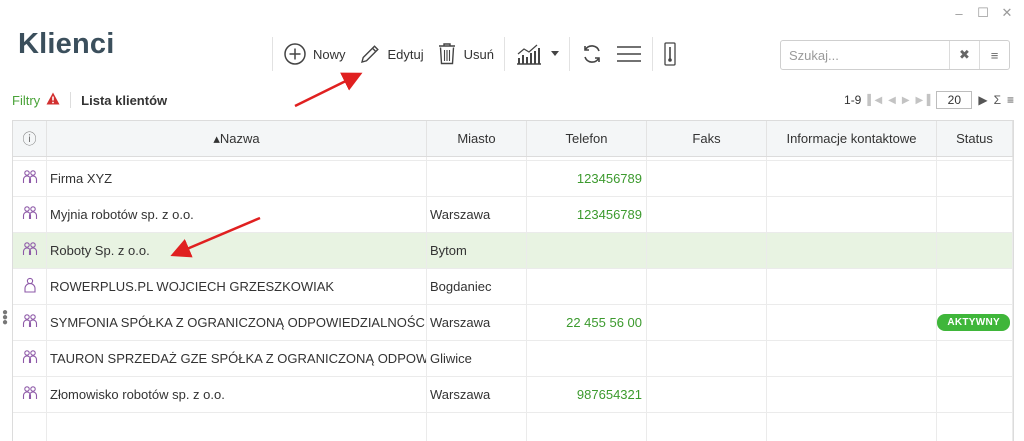 Image resolution: width=1024 pixels, height=441 pixels. Describe the element at coordinates (587, 322) in the screenshot. I see `phone-cell: 22 455 56 00` at that location.